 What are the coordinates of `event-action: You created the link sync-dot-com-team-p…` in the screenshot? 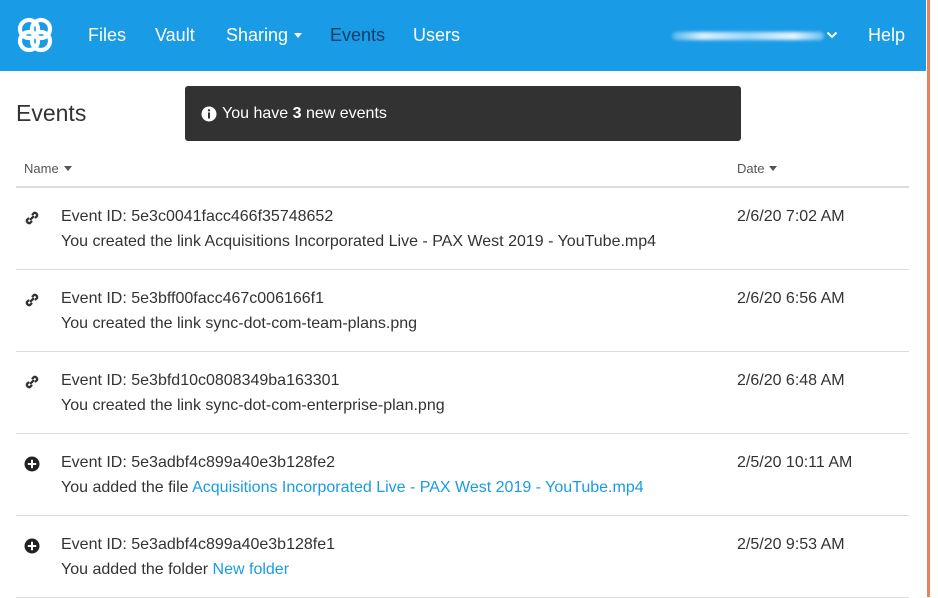 It's located at (239, 323).